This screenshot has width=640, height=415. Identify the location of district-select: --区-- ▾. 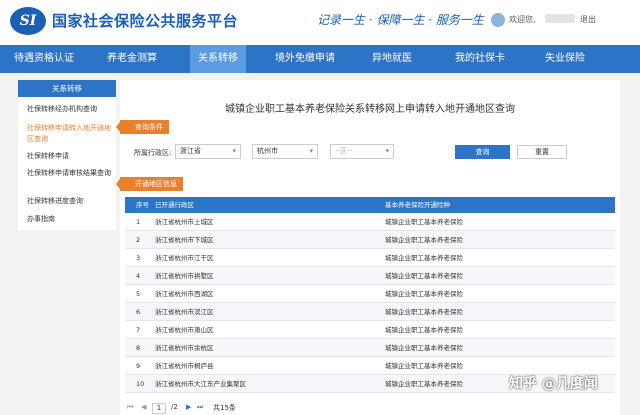
(362, 151).